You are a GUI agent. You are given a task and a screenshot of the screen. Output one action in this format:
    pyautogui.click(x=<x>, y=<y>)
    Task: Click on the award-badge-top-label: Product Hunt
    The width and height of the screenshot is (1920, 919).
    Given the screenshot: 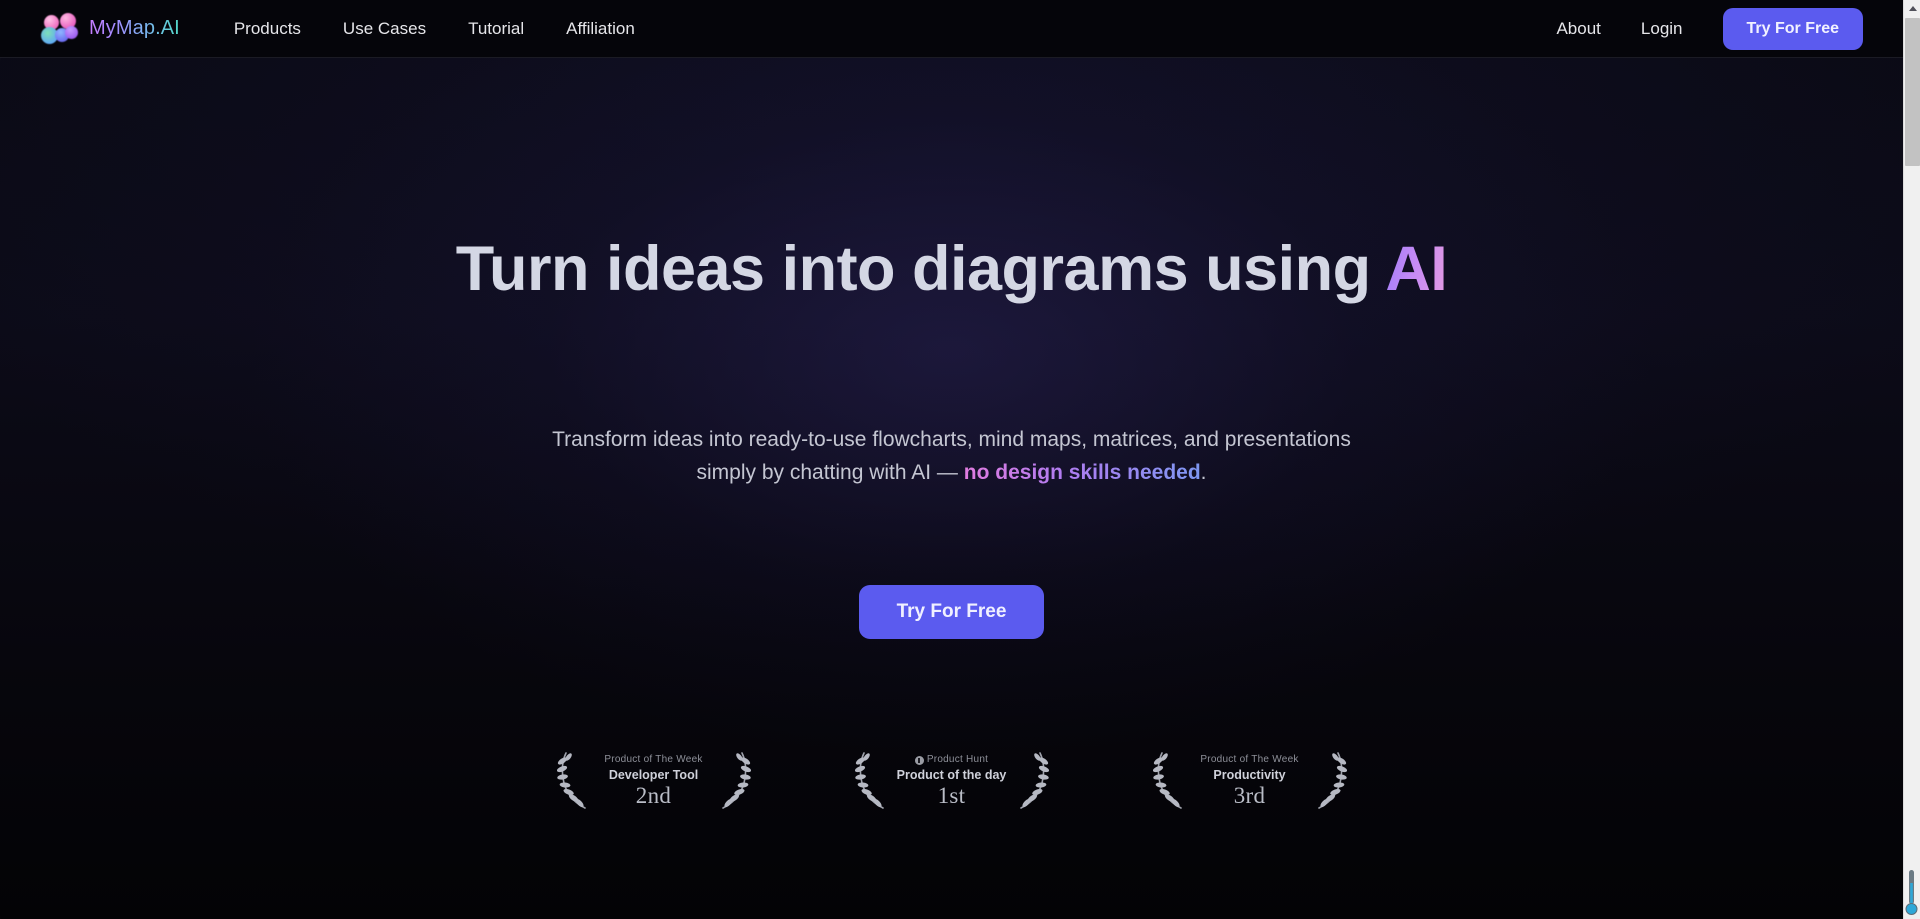 What is the action you would take?
    pyautogui.click(x=952, y=759)
    